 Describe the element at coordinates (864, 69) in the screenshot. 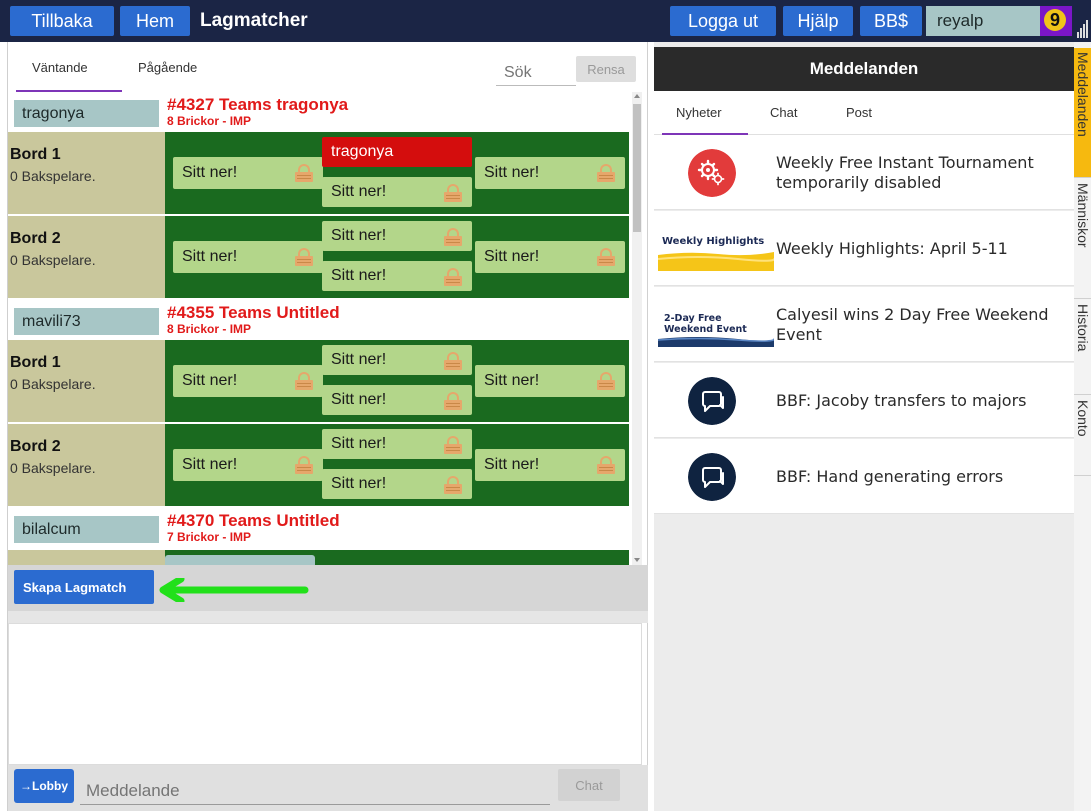

I see `messages-header: Meddelanden` at that location.